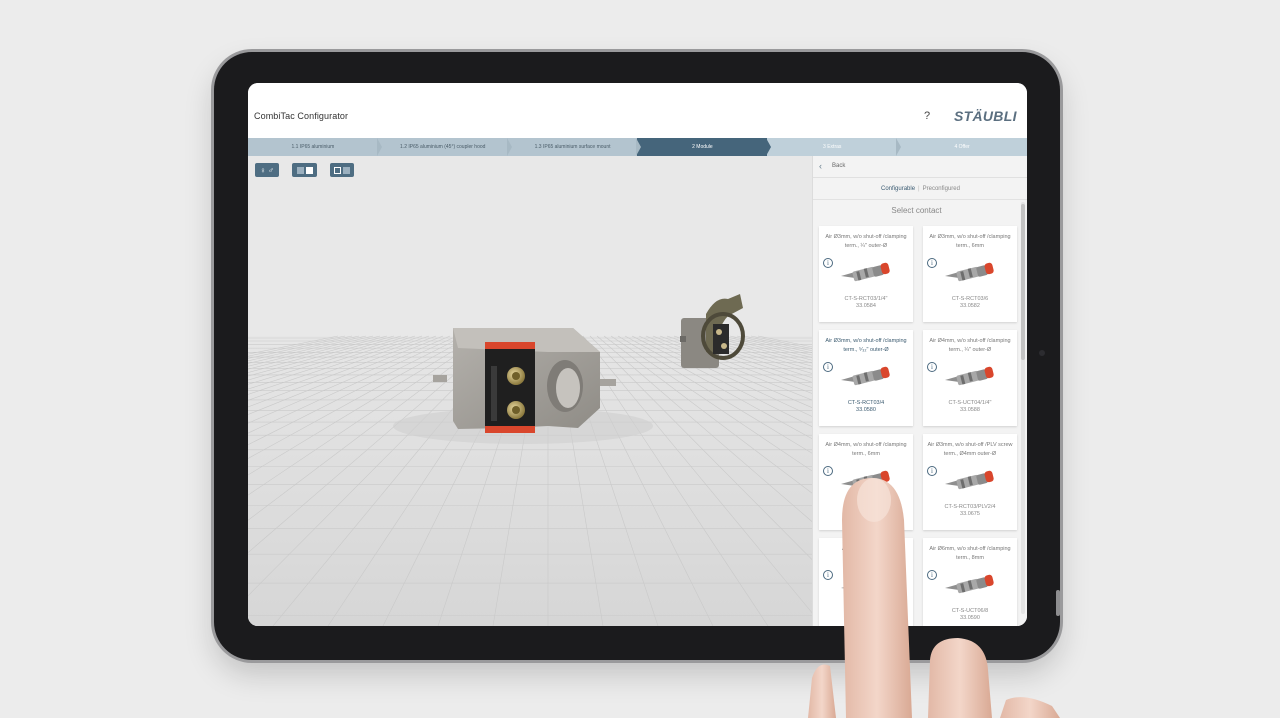 The height and width of the screenshot is (718, 1280). What do you see at coordinates (970, 611) in the screenshot?
I see `contact-code: CT-S-UCT06/8` at bounding box center [970, 611].